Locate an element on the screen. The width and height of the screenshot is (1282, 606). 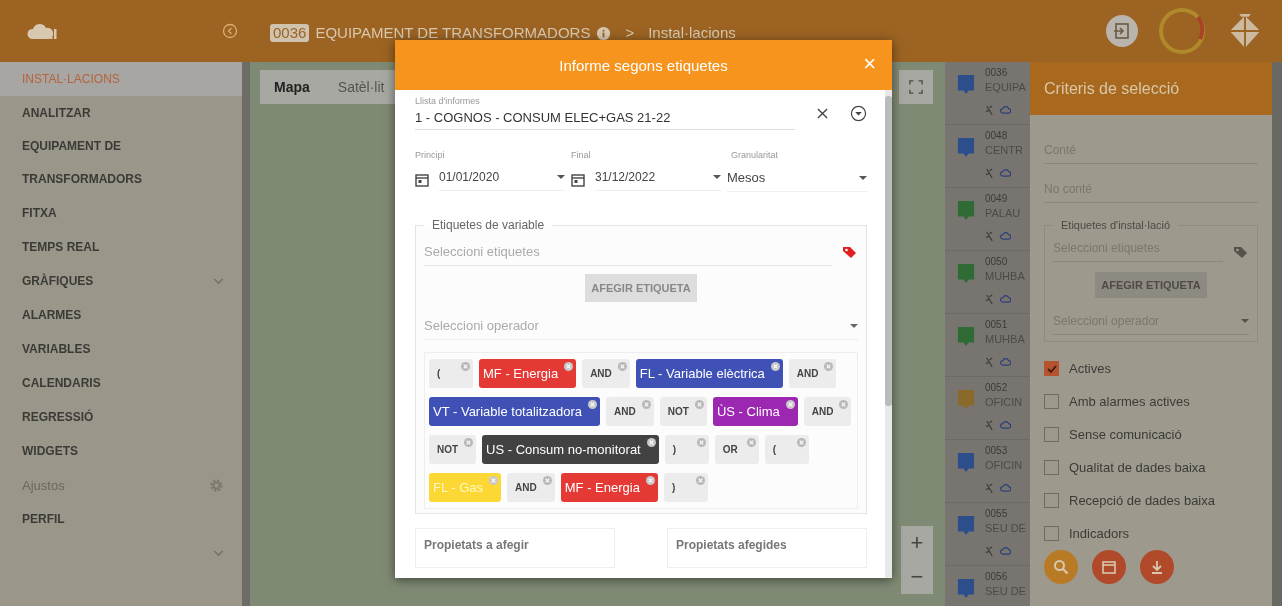
settings-icon is located at coordinates (216, 485).